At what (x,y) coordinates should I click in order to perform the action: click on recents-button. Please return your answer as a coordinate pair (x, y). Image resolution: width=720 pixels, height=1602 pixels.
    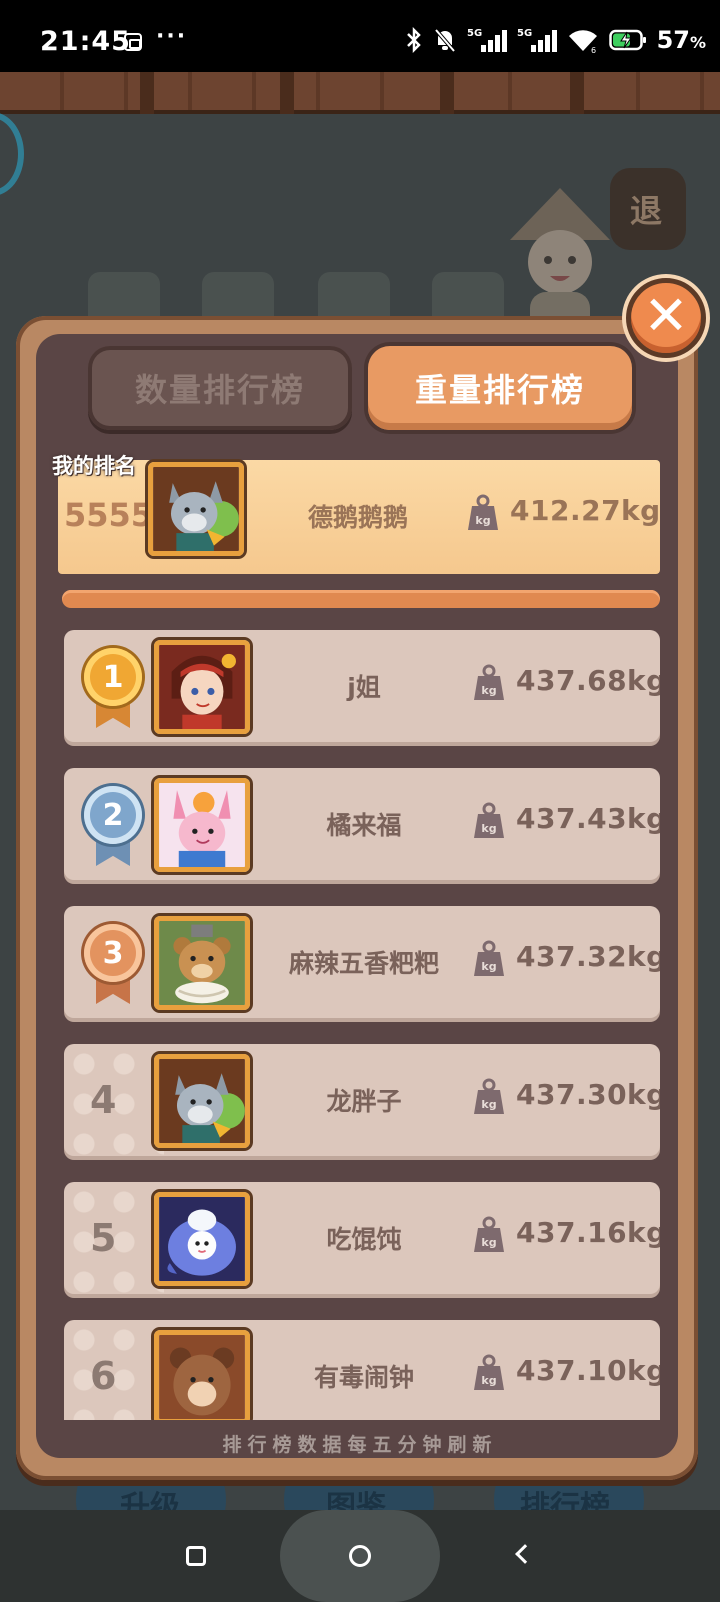
    Looking at the image, I should click on (196, 1556).